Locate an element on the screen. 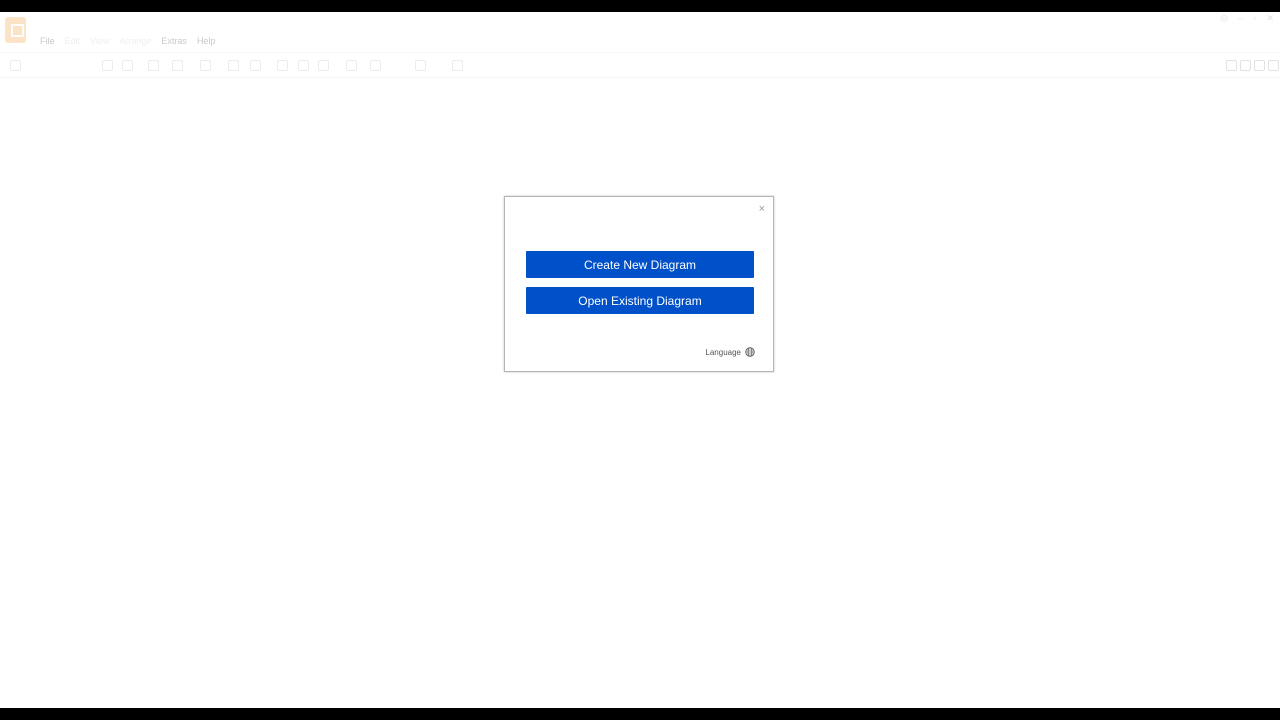  fill-color-icon is located at coordinates (282, 65).